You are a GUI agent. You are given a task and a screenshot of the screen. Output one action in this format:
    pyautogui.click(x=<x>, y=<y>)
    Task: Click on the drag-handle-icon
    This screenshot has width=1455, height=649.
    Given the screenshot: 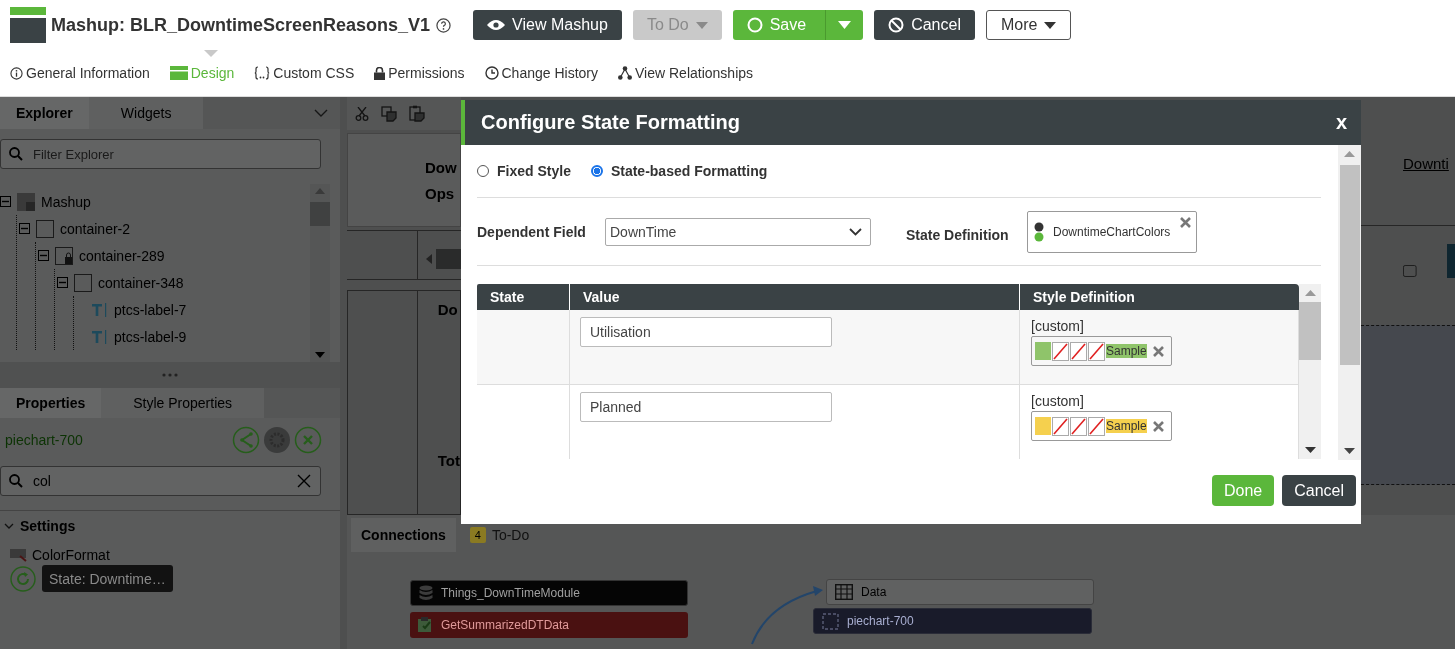 What is the action you would take?
    pyautogui.click(x=170, y=375)
    